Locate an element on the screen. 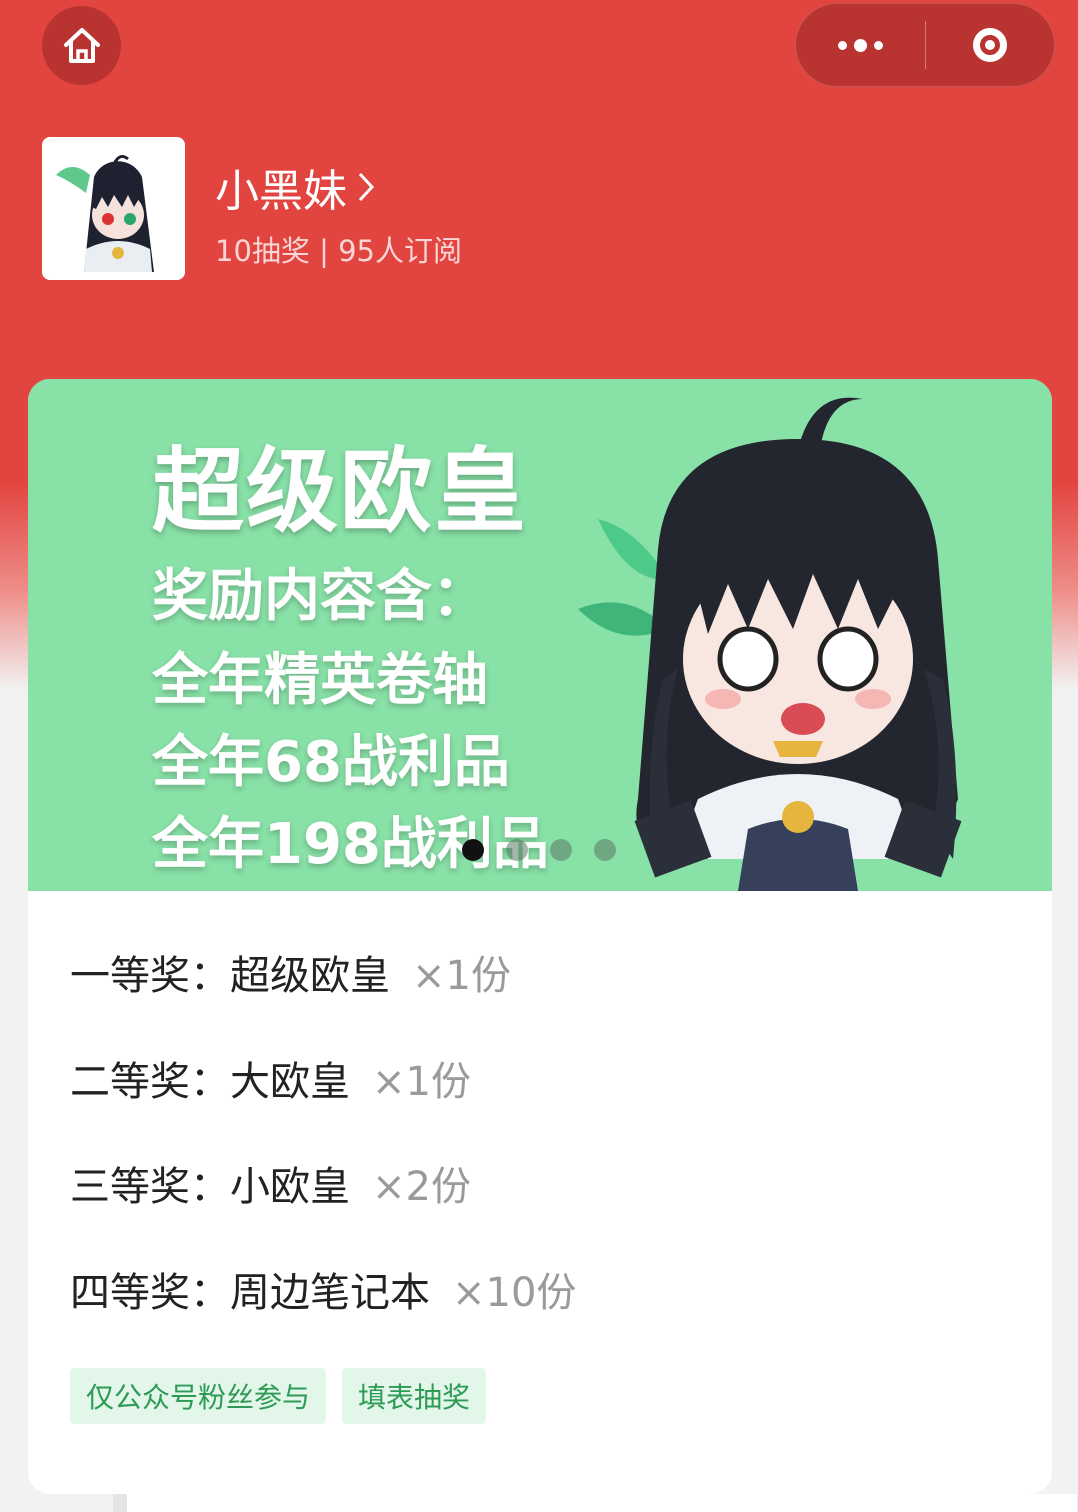  prize-name: 周边笔记本 is located at coordinates (330, 1293).